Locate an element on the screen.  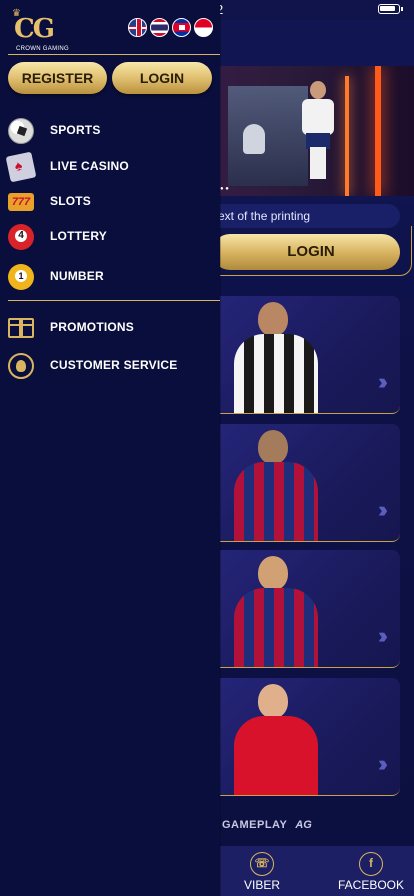
indonesia-flag-icon is located at coordinates (203, 27).